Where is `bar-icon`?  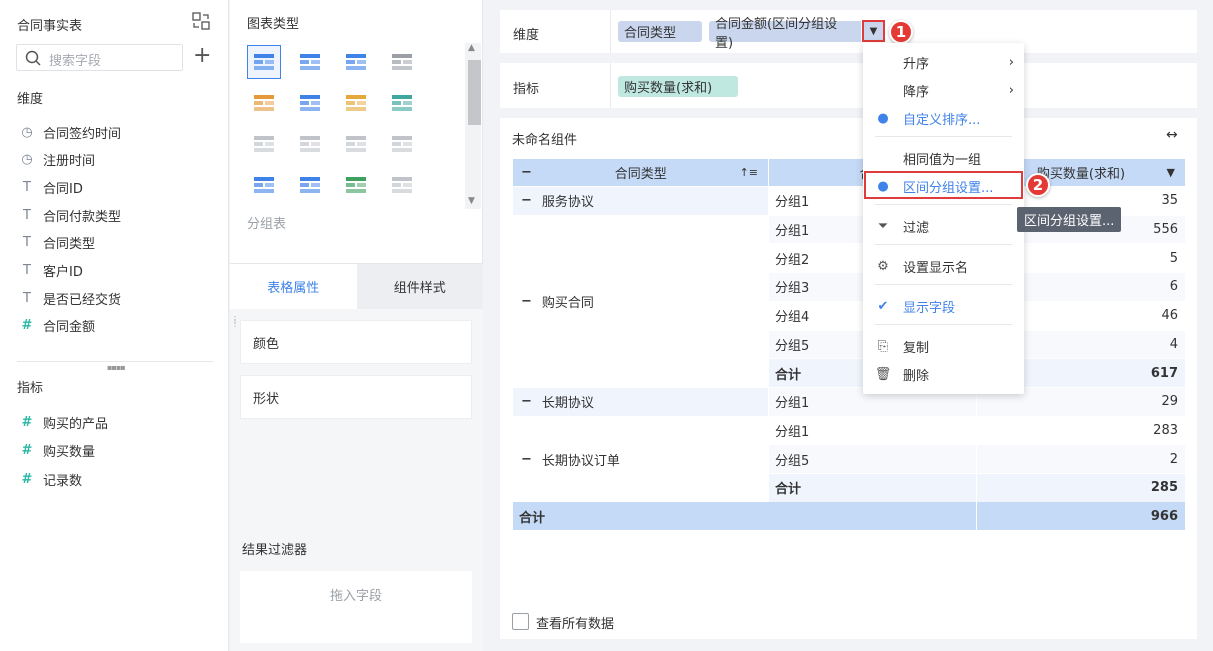
bar-icon is located at coordinates (402, 103).